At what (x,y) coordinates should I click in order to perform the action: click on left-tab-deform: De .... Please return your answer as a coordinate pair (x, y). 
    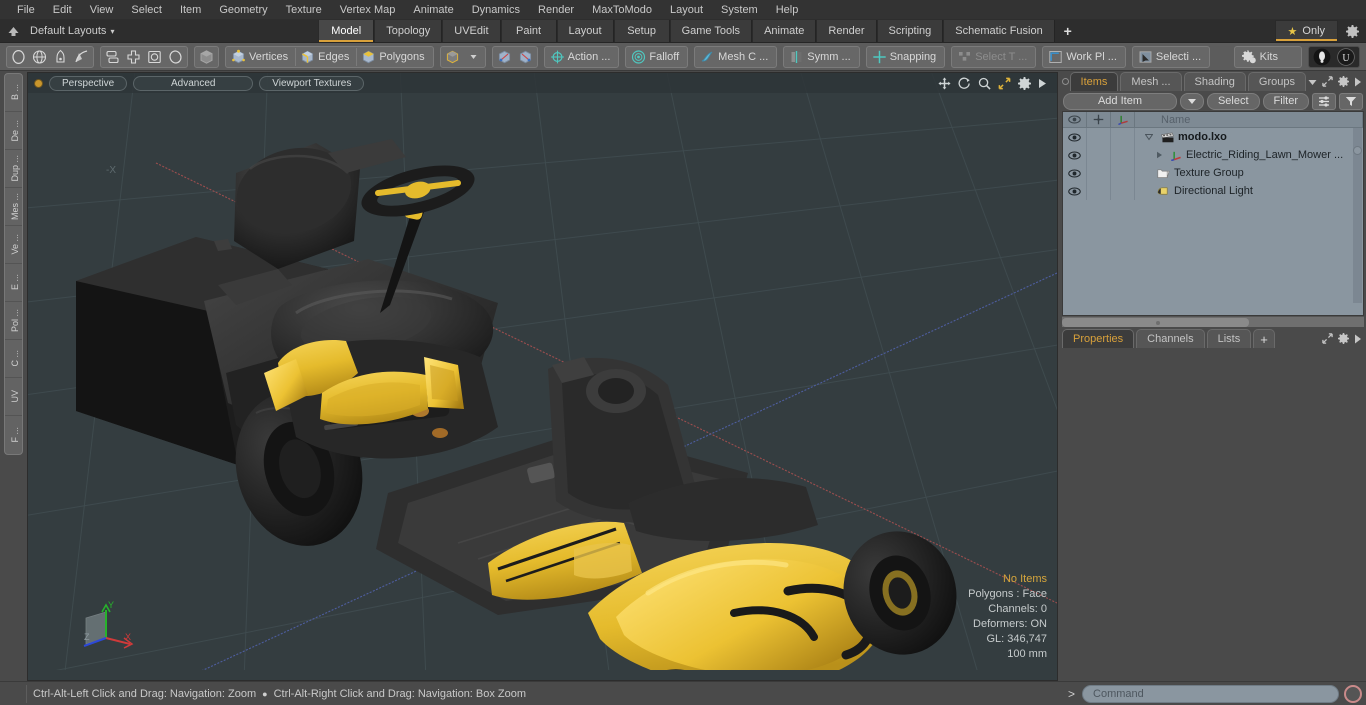
    Looking at the image, I should click on (13, 131).